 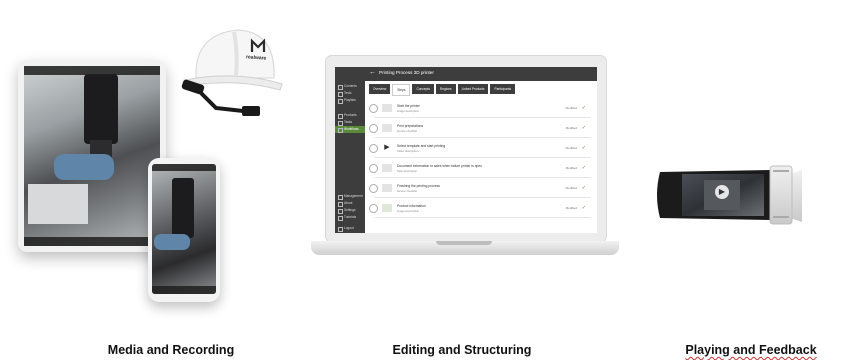 What do you see at coordinates (418, 186) in the screenshot?
I see `step-title: Finishing the printing process` at bounding box center [418, 186].